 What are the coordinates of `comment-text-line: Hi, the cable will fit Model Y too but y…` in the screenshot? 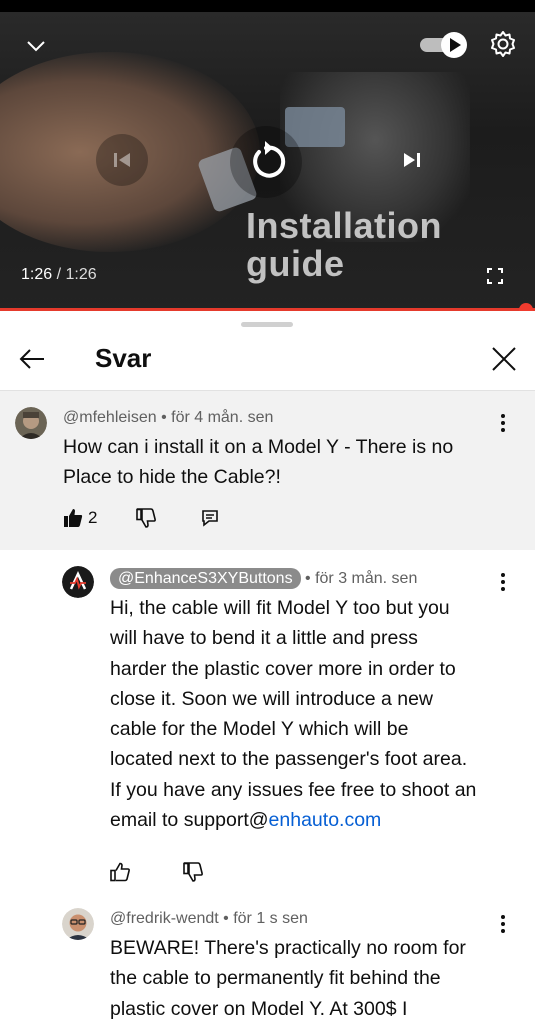 It's located at (280, 608).